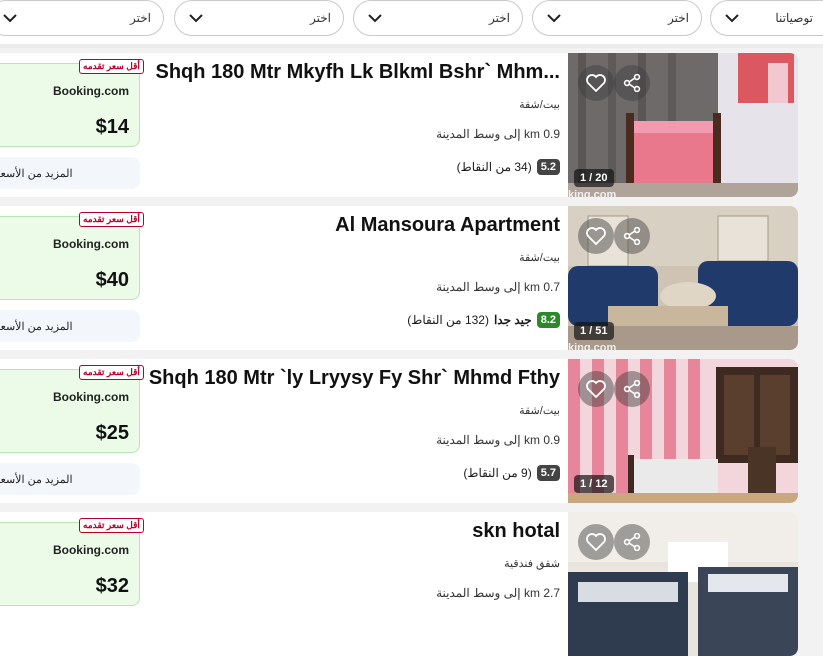  Describe the element at coordinates (112, 433) in the screenshot. I see `price: $25` at that location.